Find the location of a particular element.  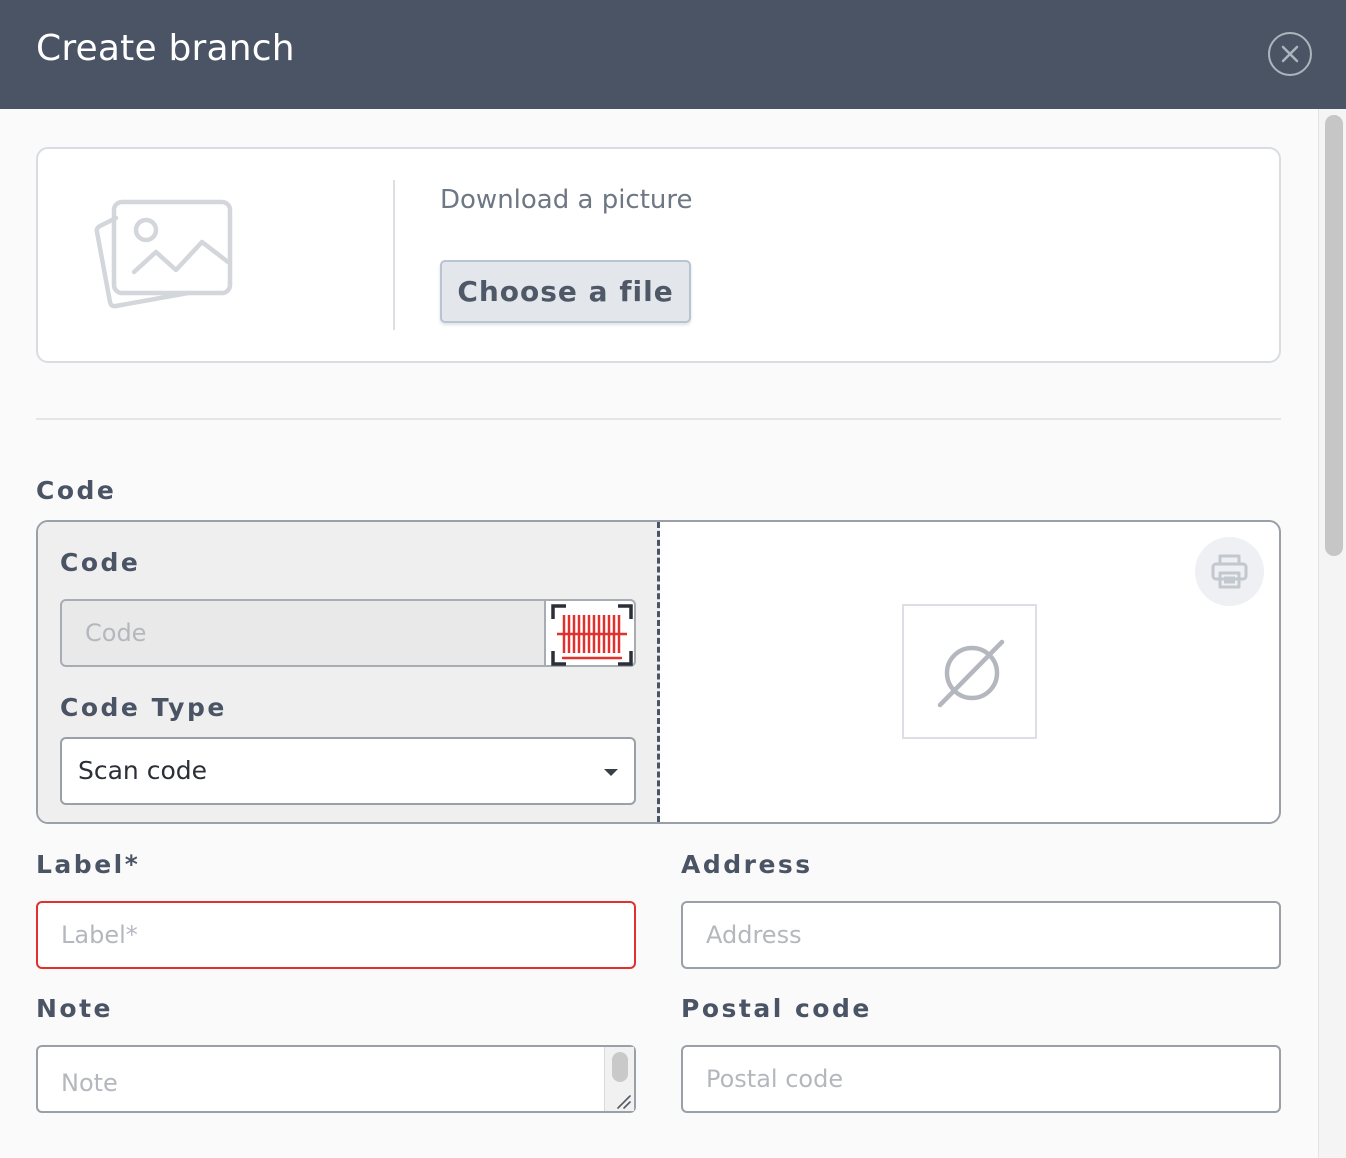

code-section-heading: Code is located at coordinates (76, 490).